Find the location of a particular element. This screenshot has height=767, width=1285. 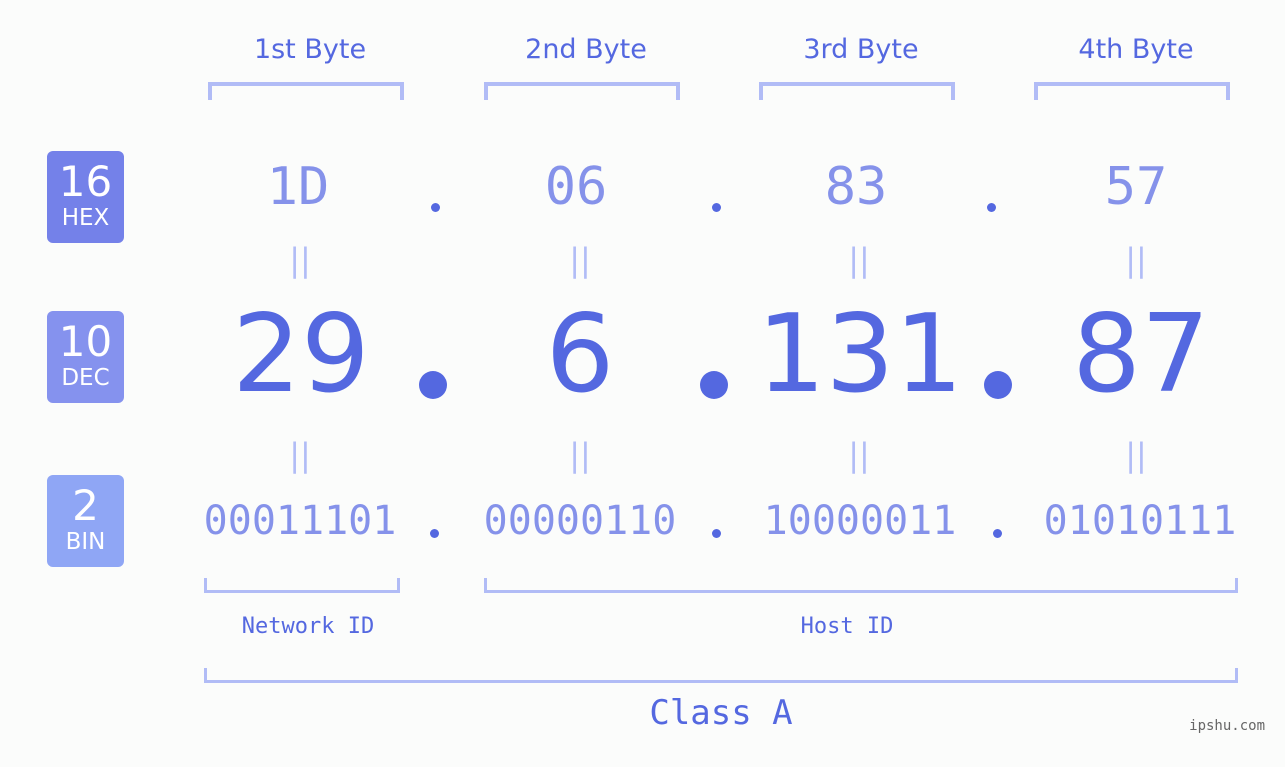

bin-value-1: 00011101 is located at coordinates (300, 521).